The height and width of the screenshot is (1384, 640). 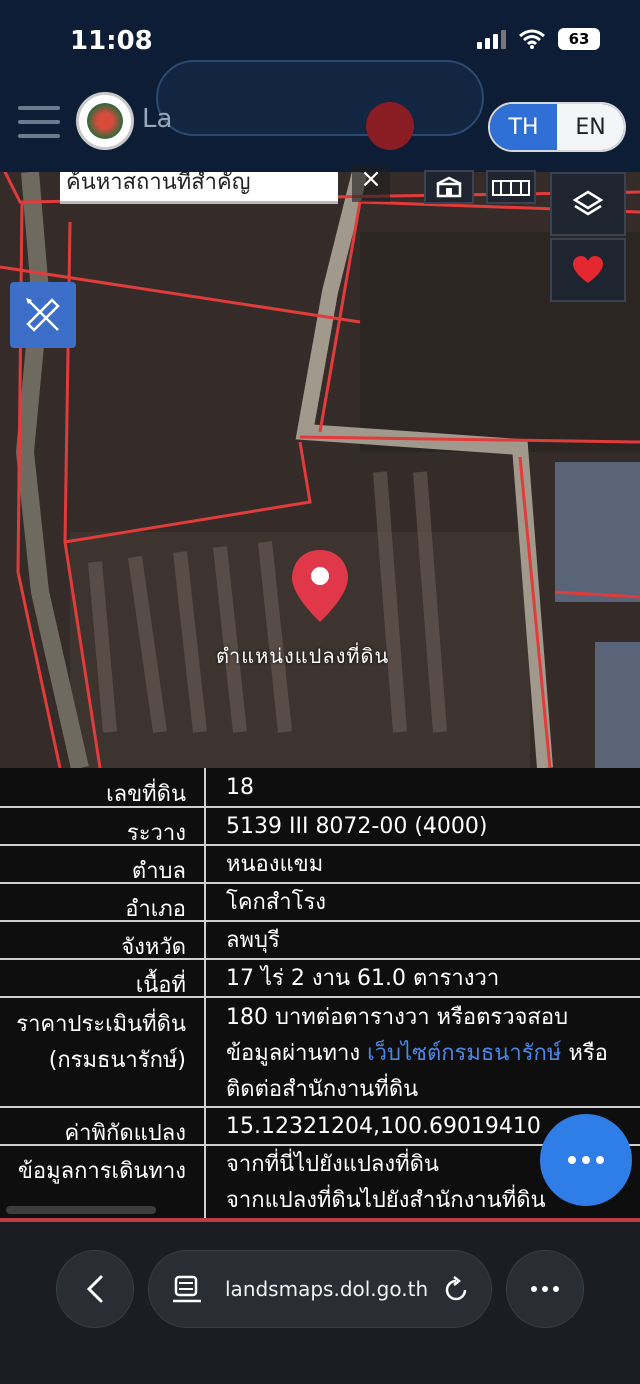 I want to click on more-menu-button, so click(x=545, y=1289).